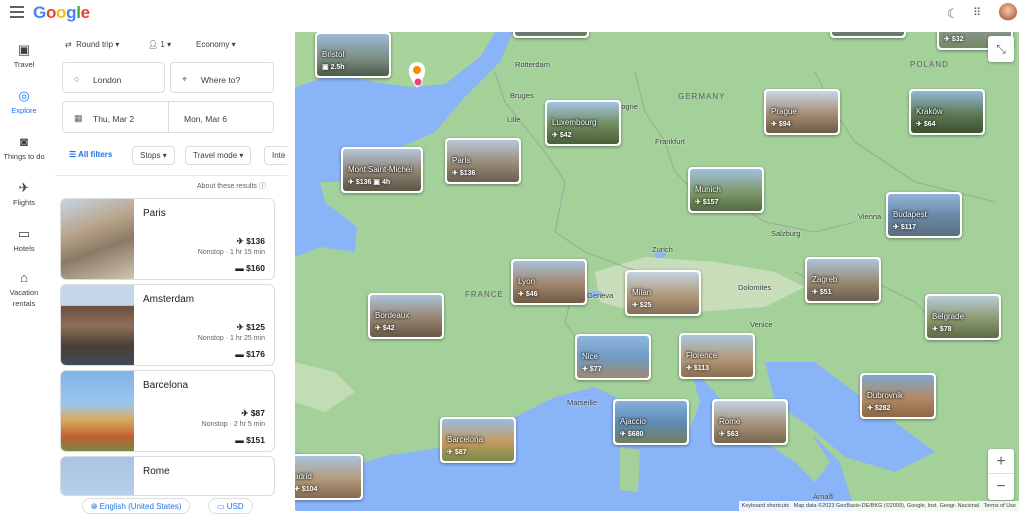 This screenshot has width=1024, height=514. I want to click on fullscreen-toggle-icon: ⤡, so click(1001, 49).